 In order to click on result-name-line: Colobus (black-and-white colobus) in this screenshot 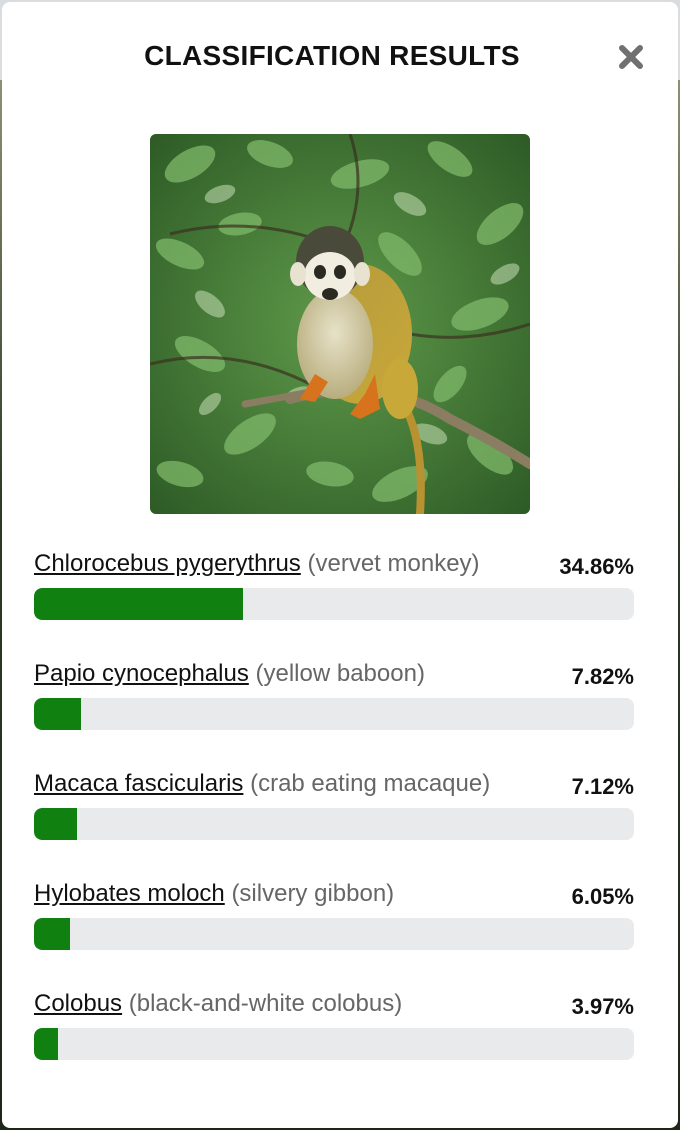, I will do `click(218, 1004)`.